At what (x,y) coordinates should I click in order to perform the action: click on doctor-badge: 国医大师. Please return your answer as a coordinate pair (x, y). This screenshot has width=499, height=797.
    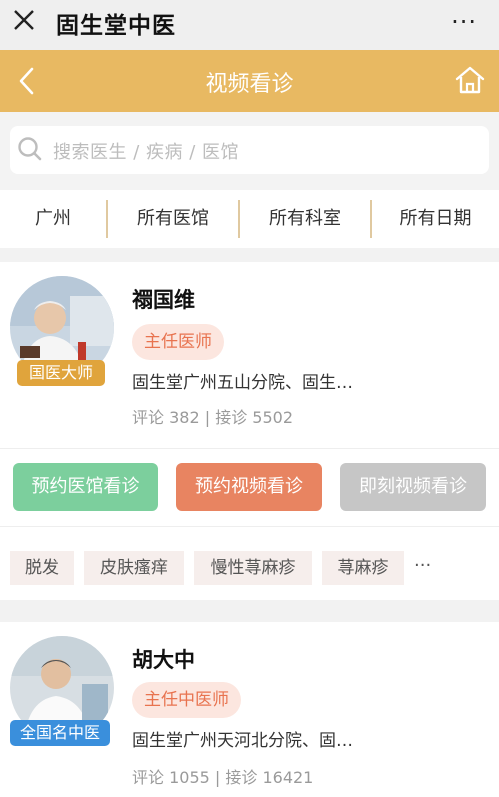
    Looking at the image, I should click on (61, 373).